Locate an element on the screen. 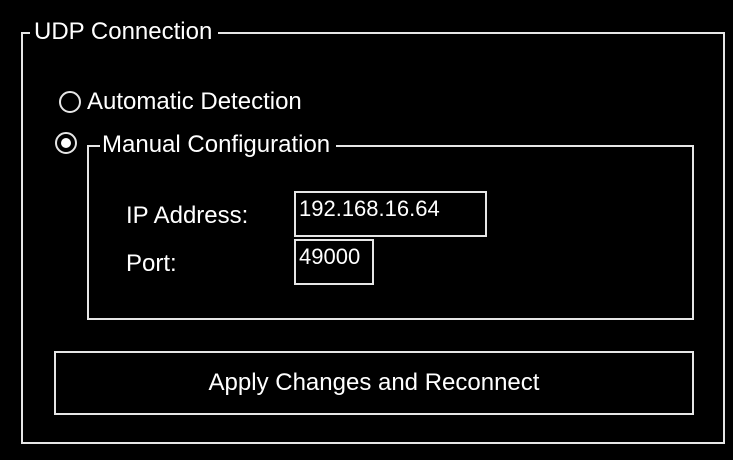  manual-configuration-radio is located at coordinates (66, 143).